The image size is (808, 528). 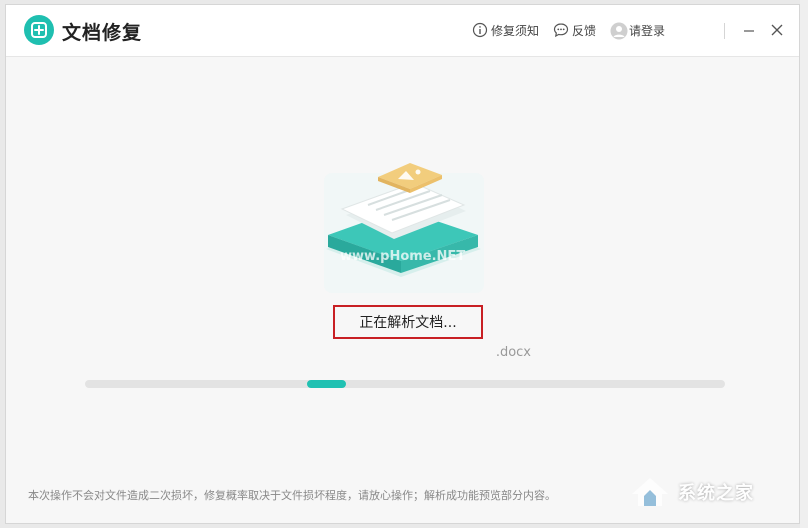 What do you see at coordinates (650, 492) in the screenshot?
I see `house-logo-icon` at bounding box center [650, 492].